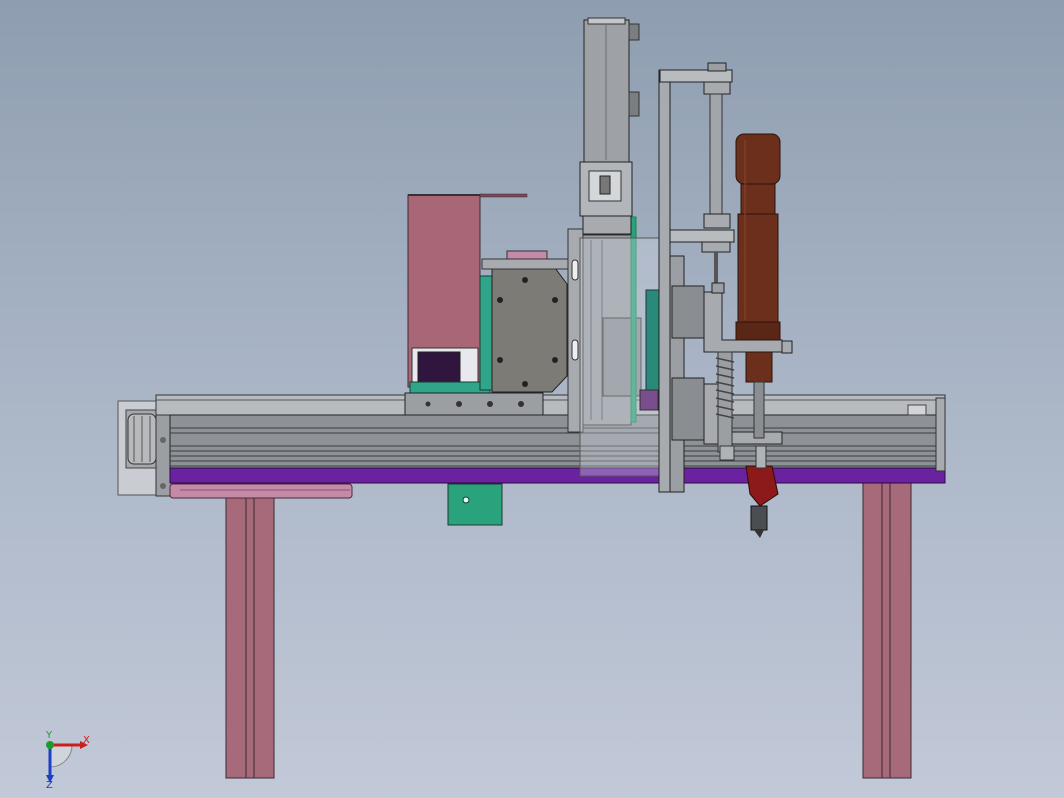 The height and width of the screenshot is (798, 1064). What do you see at coordinates (49, 785) in the screenshot?
I see `triad-z-label: Z` at bounding box center [49, 785].